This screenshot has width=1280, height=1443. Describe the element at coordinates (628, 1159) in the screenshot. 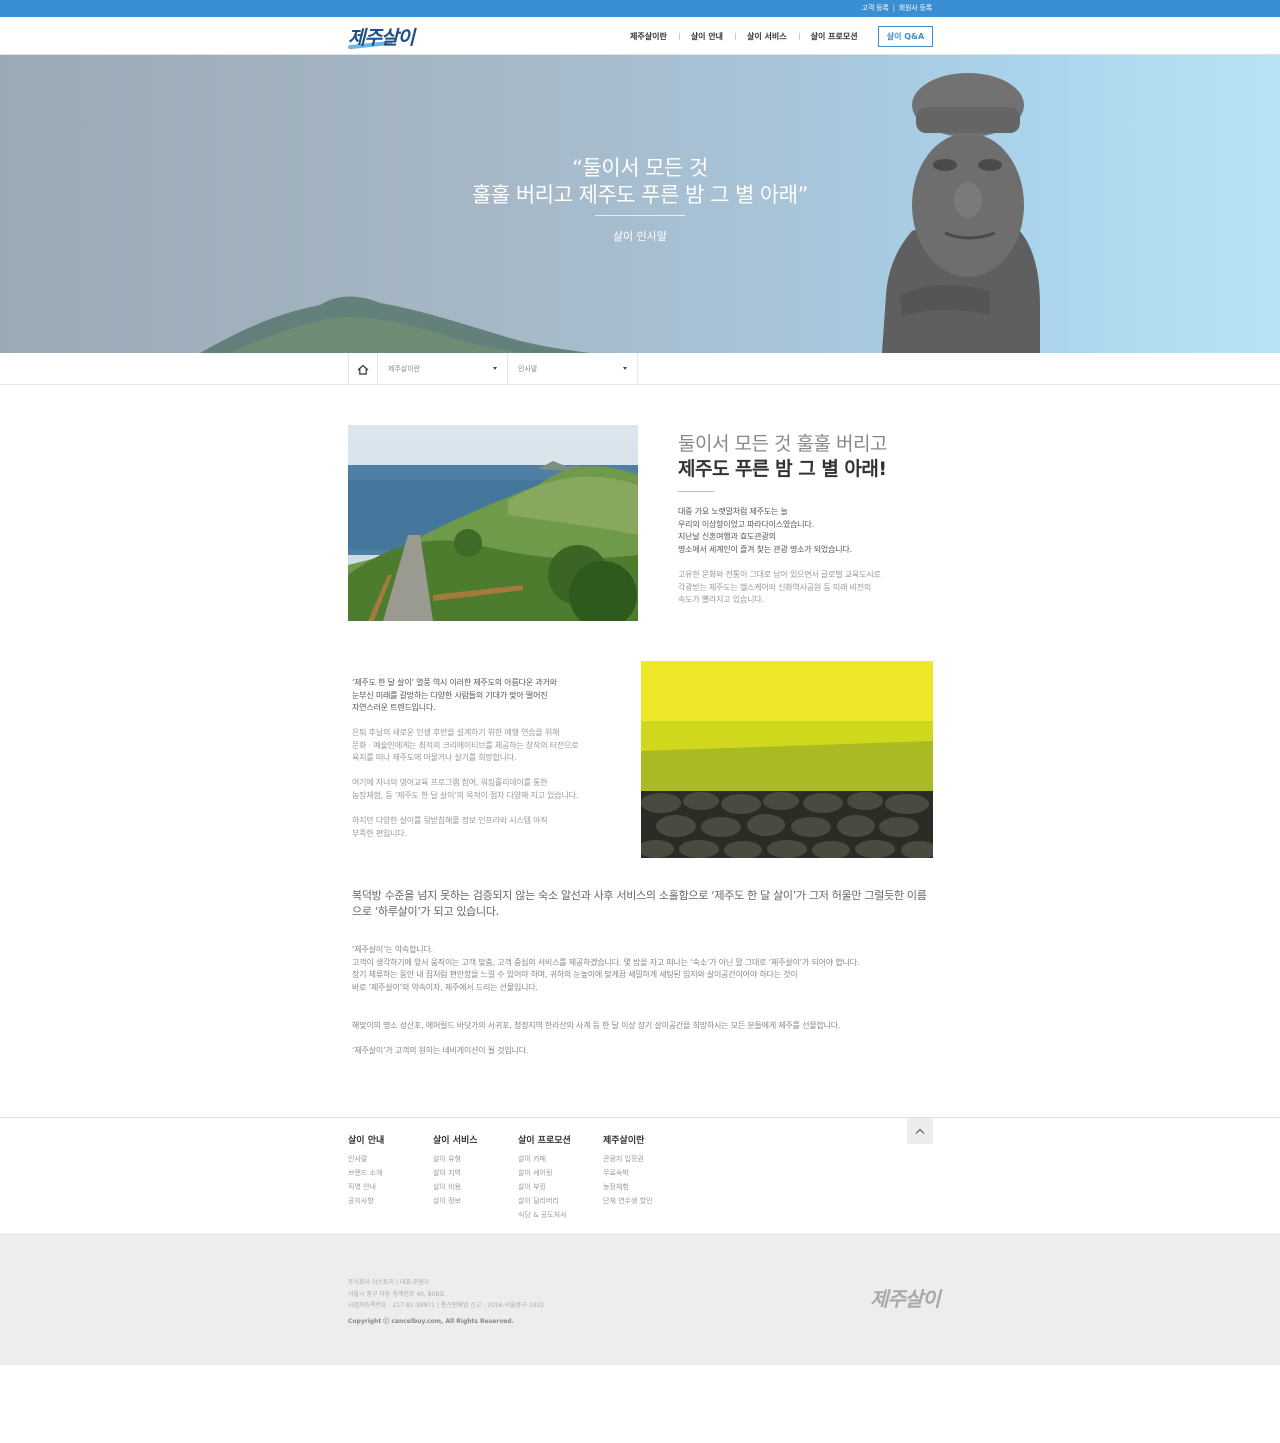

I see `footer-link: 관광지 입장권` at that location.